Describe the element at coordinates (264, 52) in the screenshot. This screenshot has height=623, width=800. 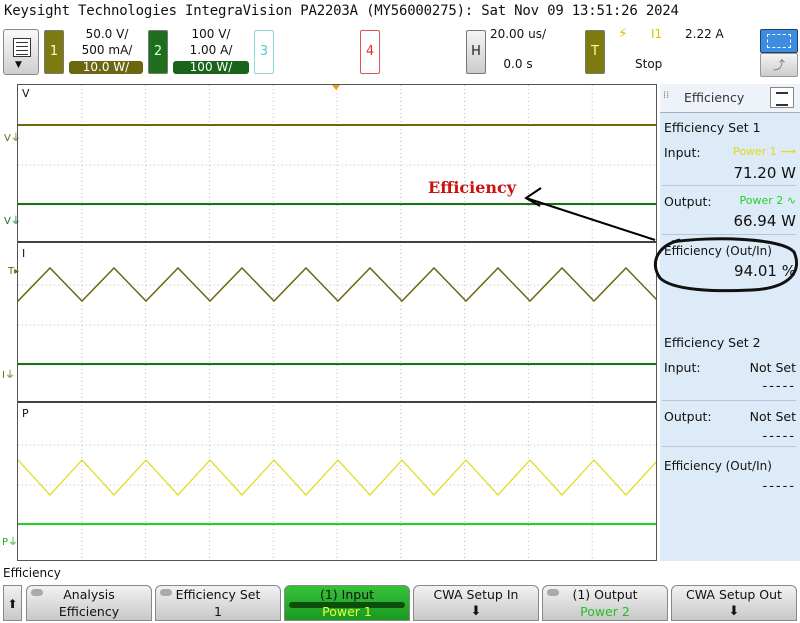
I see `channel-3-button: 3` at that location.